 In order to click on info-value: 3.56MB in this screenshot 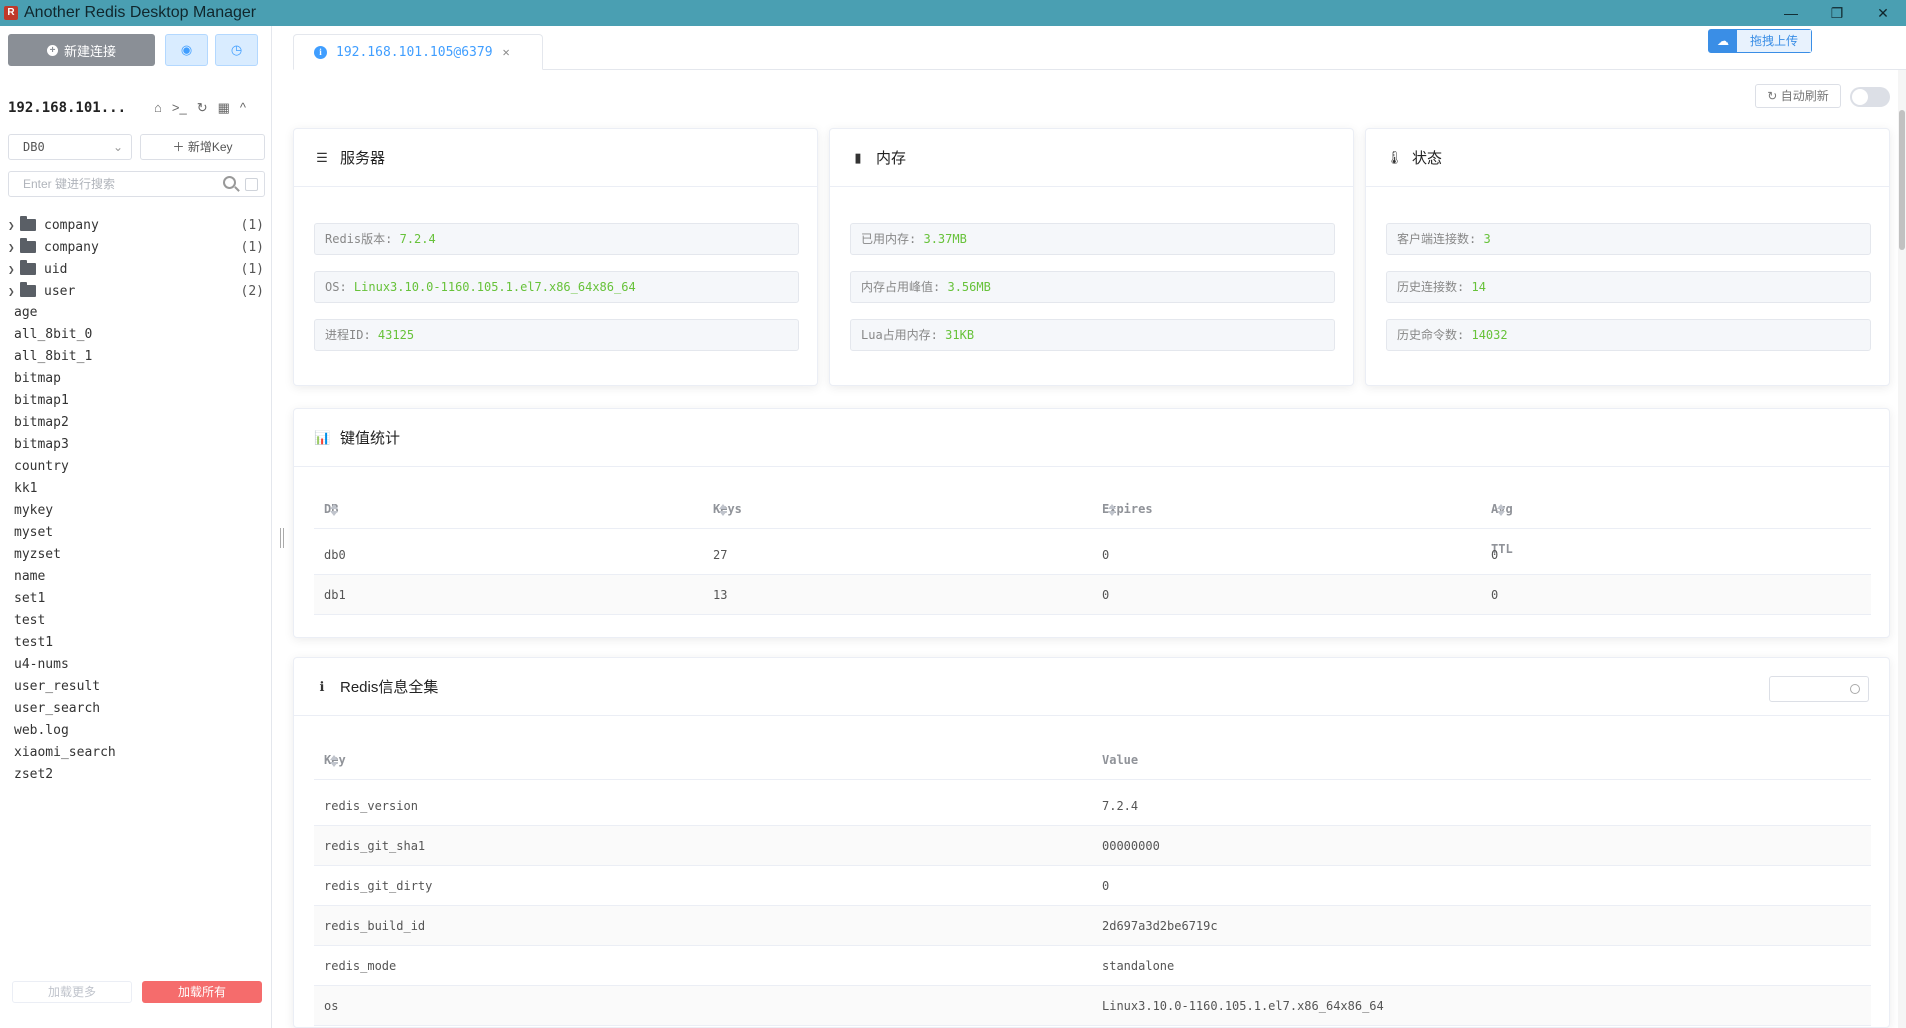, I will do `click(969, 287)`.